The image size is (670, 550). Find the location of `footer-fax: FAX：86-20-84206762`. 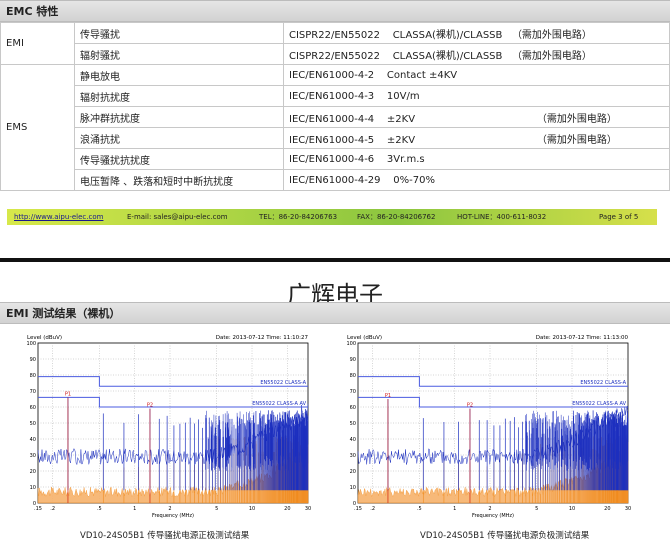

footer-fax: FAX：86-20-84206762 is located at coordinates (396, 217).